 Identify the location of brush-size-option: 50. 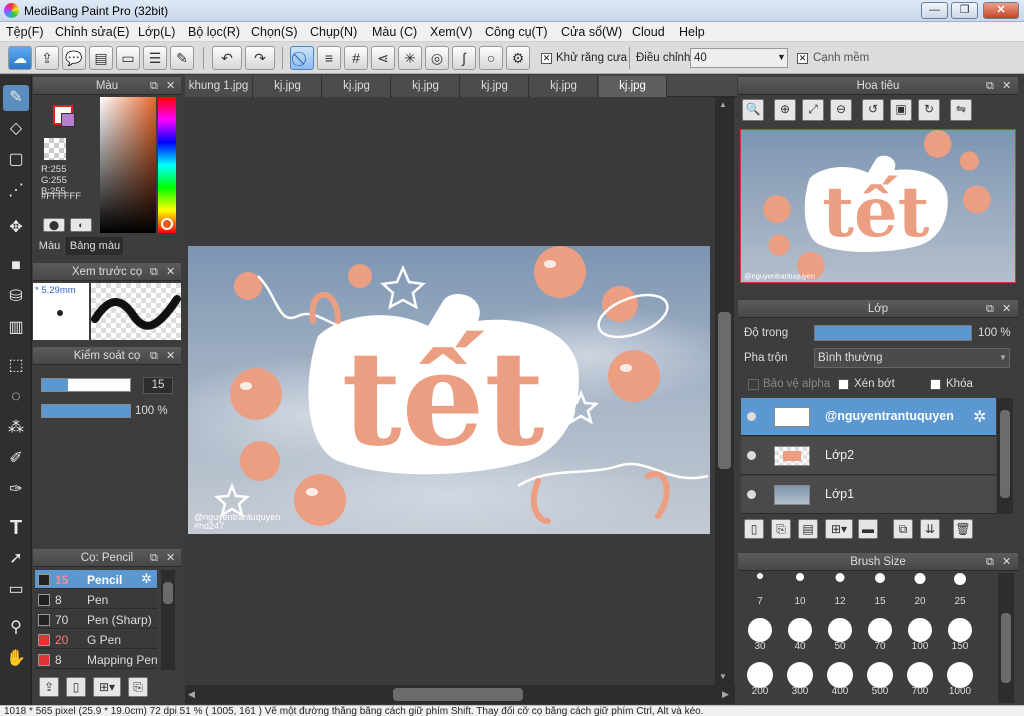
(840, 630).